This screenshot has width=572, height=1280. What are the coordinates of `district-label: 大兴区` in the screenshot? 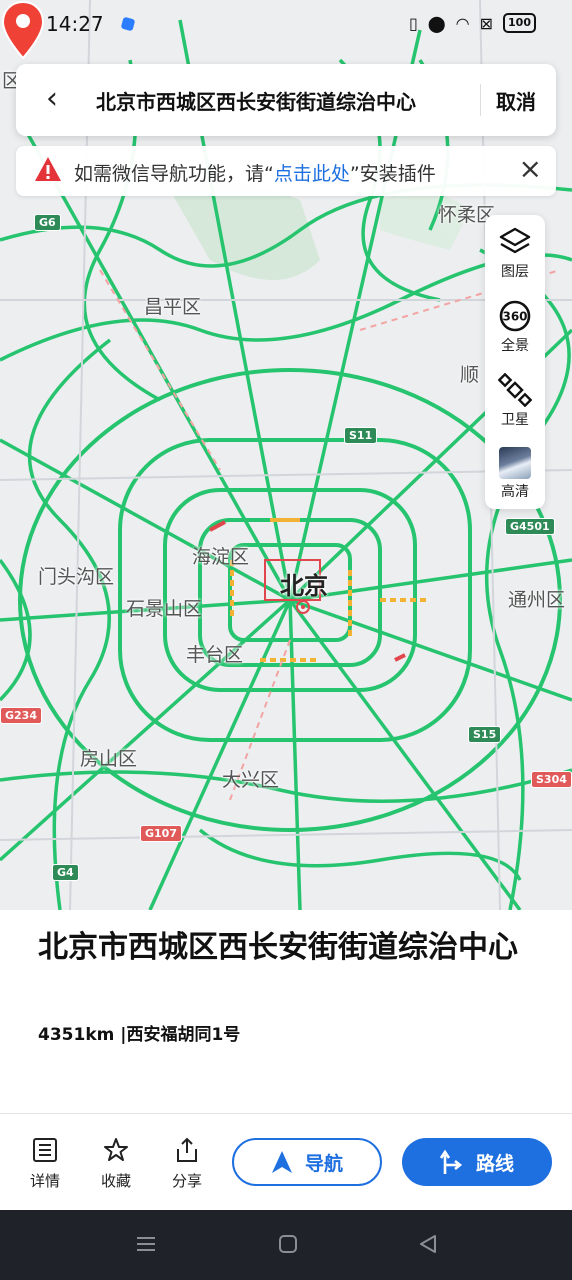 It's located at (251, 780).